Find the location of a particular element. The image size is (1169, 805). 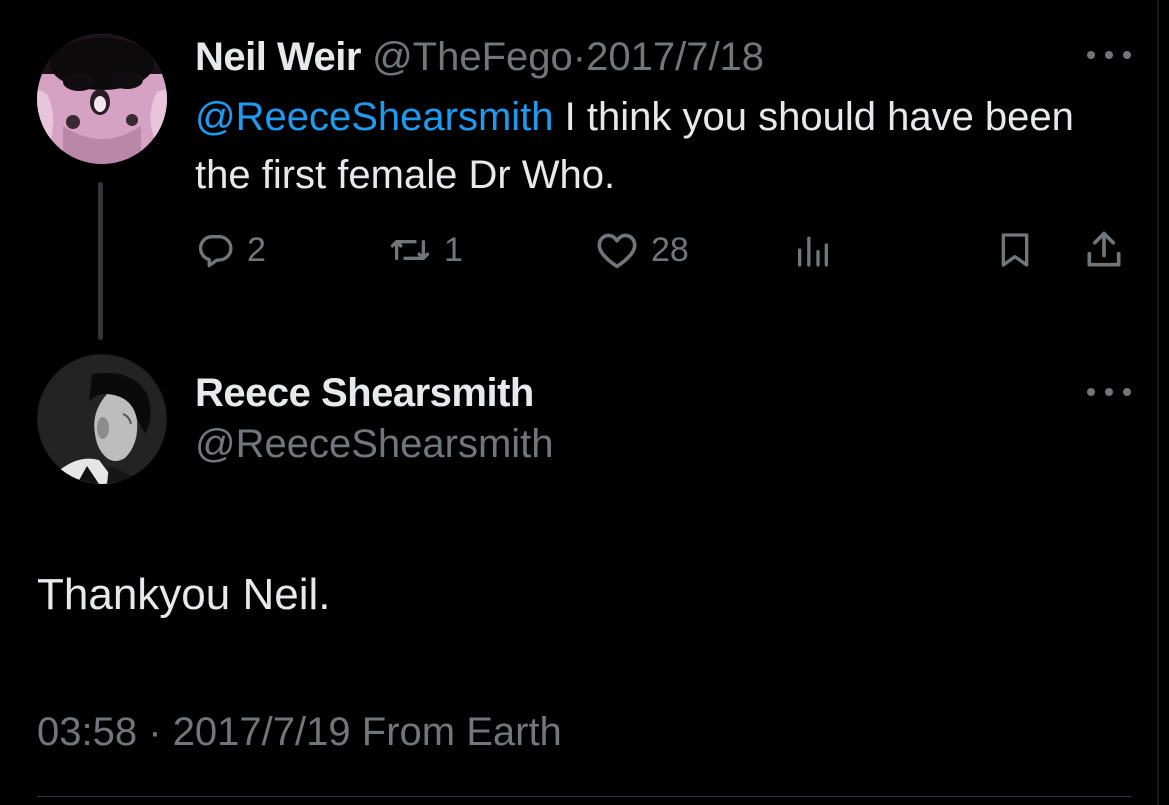

bookmark-button is located at coordinates (1015, 250).